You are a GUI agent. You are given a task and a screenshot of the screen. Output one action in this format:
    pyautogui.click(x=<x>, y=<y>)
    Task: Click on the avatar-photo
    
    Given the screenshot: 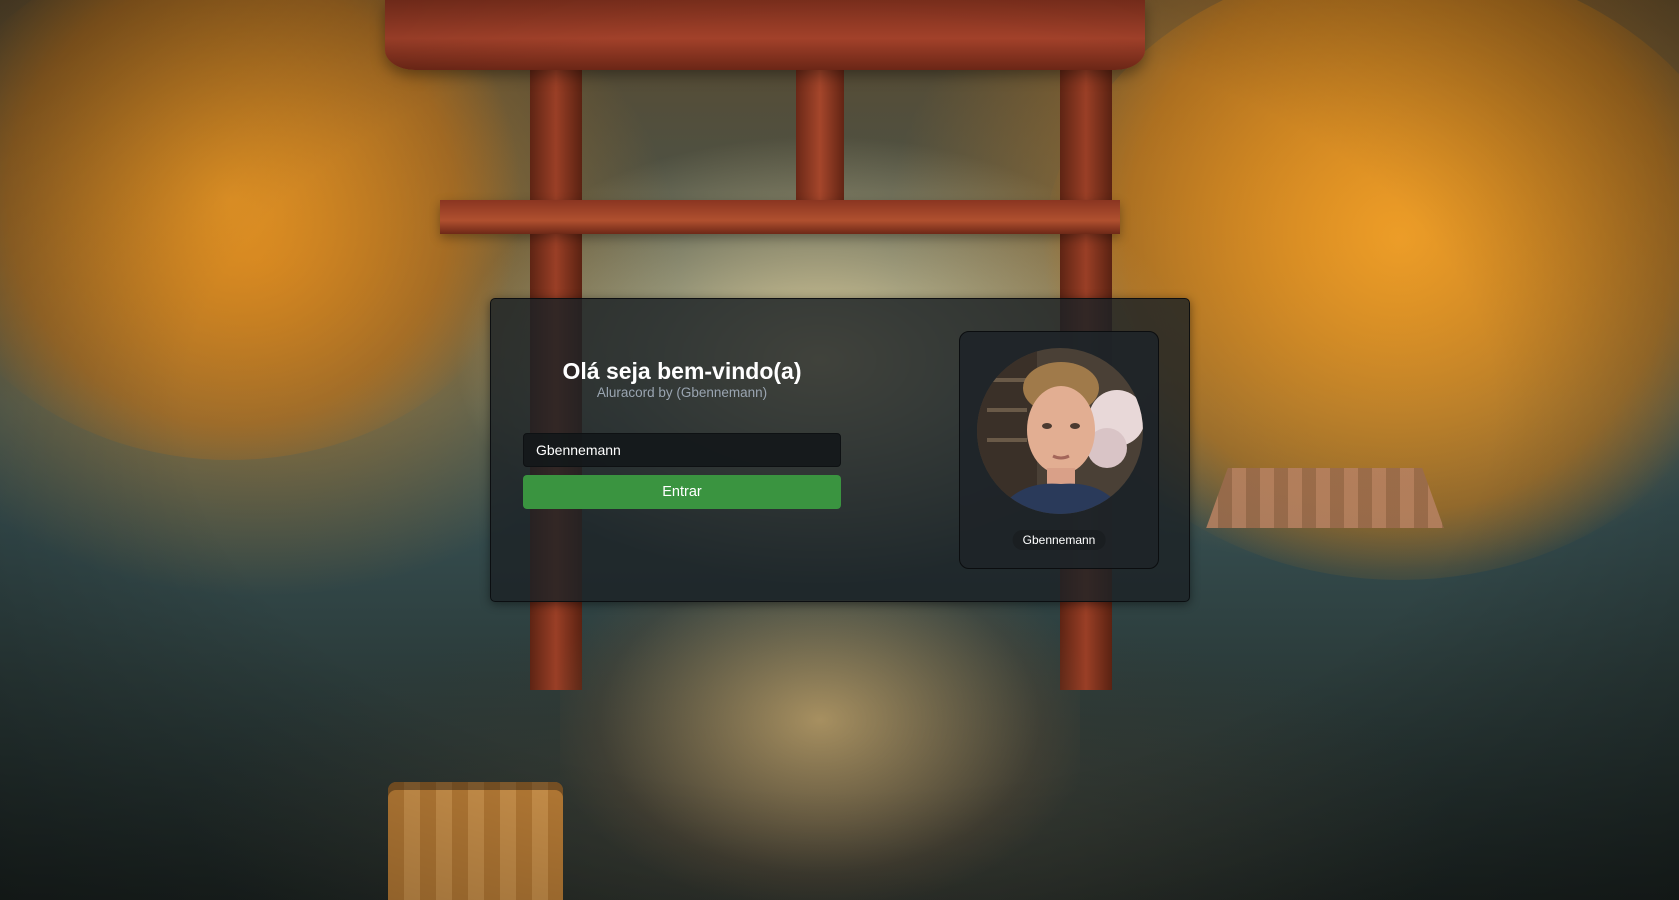 What is the action you would take?
    pyautogui.click(x=1060, y=431)
    